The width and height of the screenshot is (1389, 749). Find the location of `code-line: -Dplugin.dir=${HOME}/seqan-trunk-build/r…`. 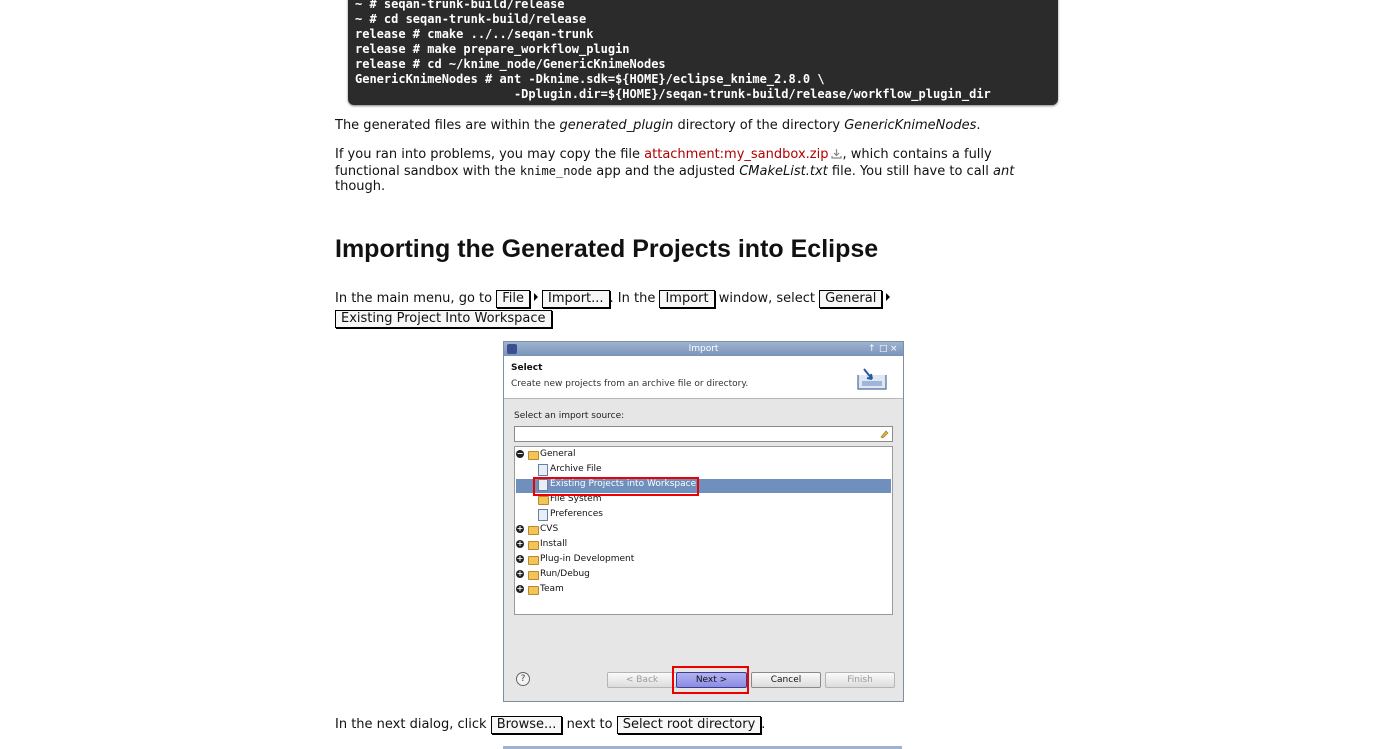

code-line: -Dplugin.dir=${HOME}/seqan-trunk-build/r… is located at coordinates (673, 94).